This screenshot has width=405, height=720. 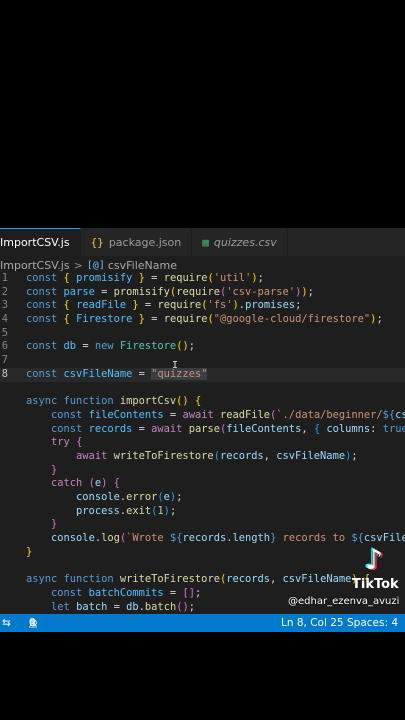 What do you see at coordinates (4, 278) in the screenshot?
I see `line-number: 1` at bounding box center [4, 278].